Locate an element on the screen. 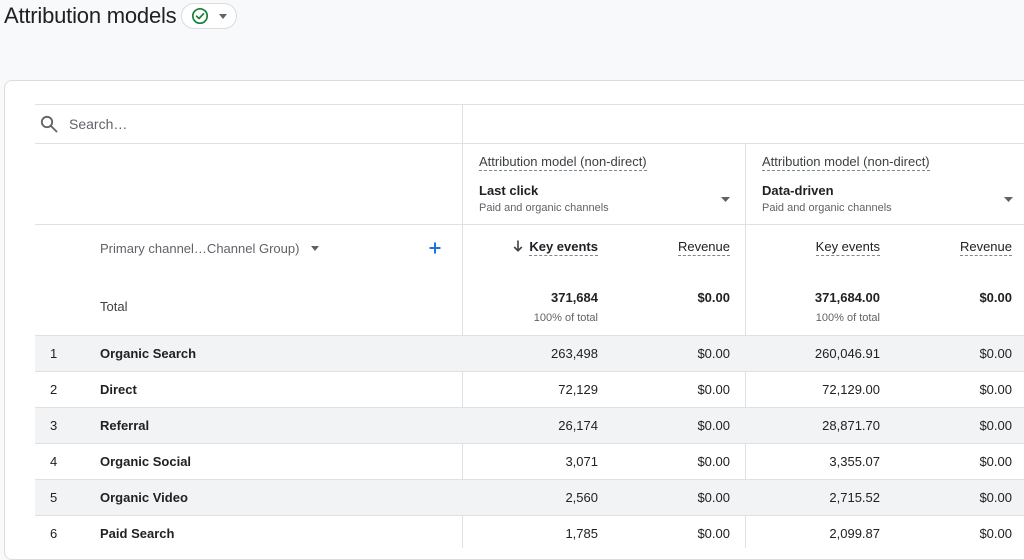 This screenshot has width=1024, height=560. row-index: 5 is located at coordinates (54, 497).